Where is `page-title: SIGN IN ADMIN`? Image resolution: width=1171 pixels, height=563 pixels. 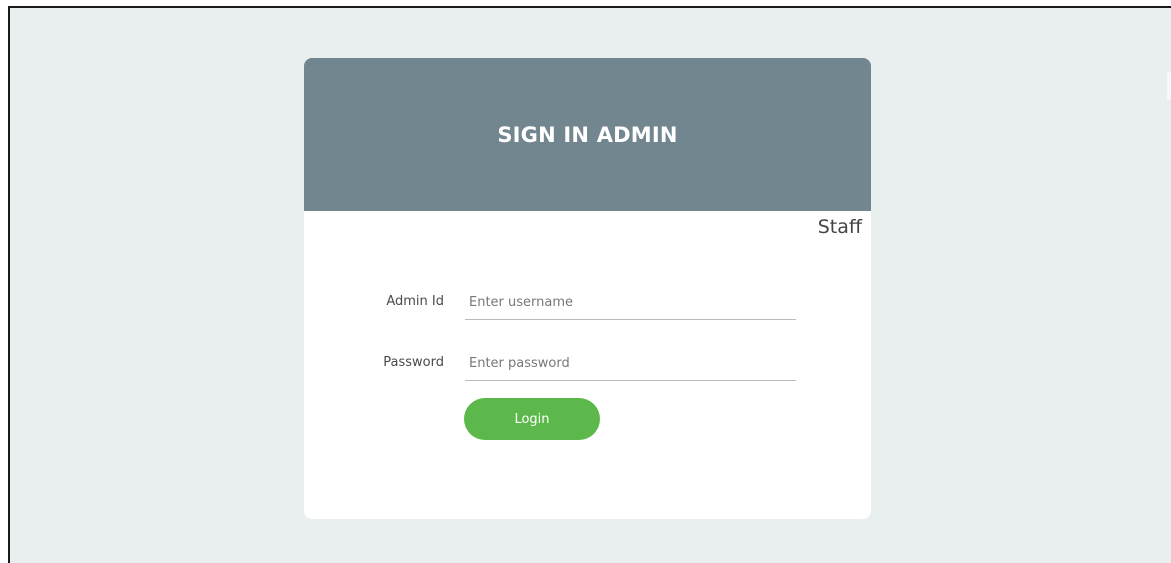 page-title: SIGN IN ADMIN is located at coordinates (587, 134).